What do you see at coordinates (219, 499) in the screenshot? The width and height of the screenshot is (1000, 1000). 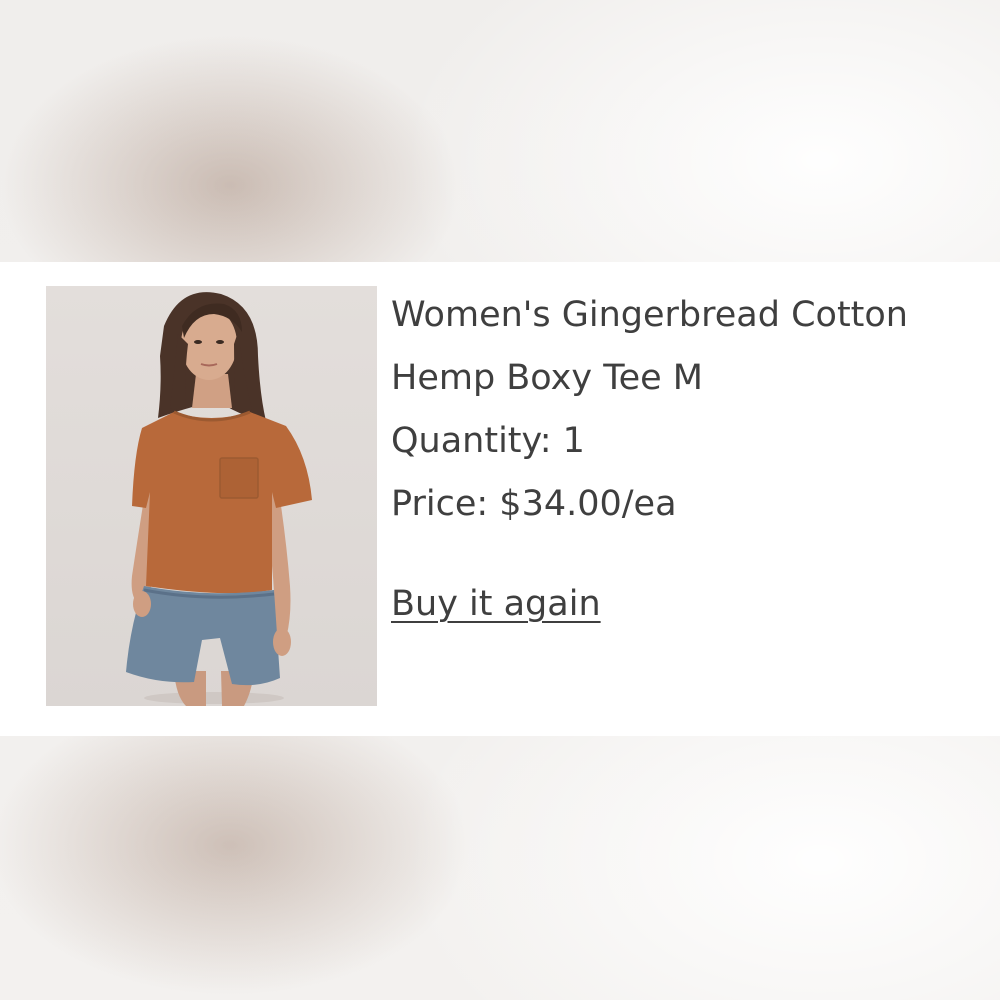 I see `product-photo-icon` at bounding box center [219, 499].